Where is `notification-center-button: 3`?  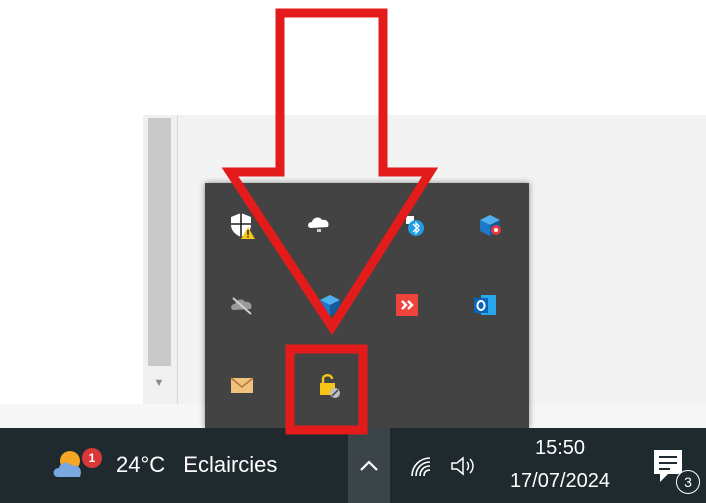 notification-center-button: 3 is located at coordinates (674, 470).